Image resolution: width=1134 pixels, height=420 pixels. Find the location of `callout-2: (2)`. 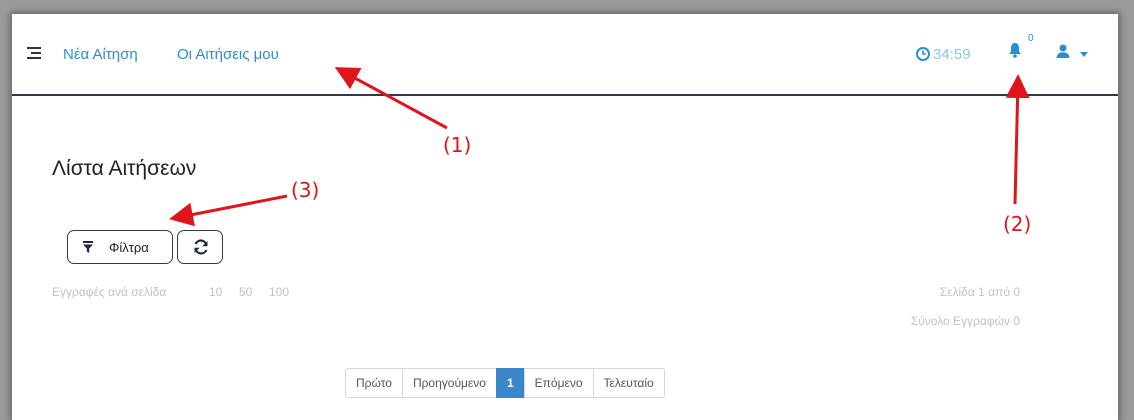

callout-2: (2) is located at coordinates (1017, 224).